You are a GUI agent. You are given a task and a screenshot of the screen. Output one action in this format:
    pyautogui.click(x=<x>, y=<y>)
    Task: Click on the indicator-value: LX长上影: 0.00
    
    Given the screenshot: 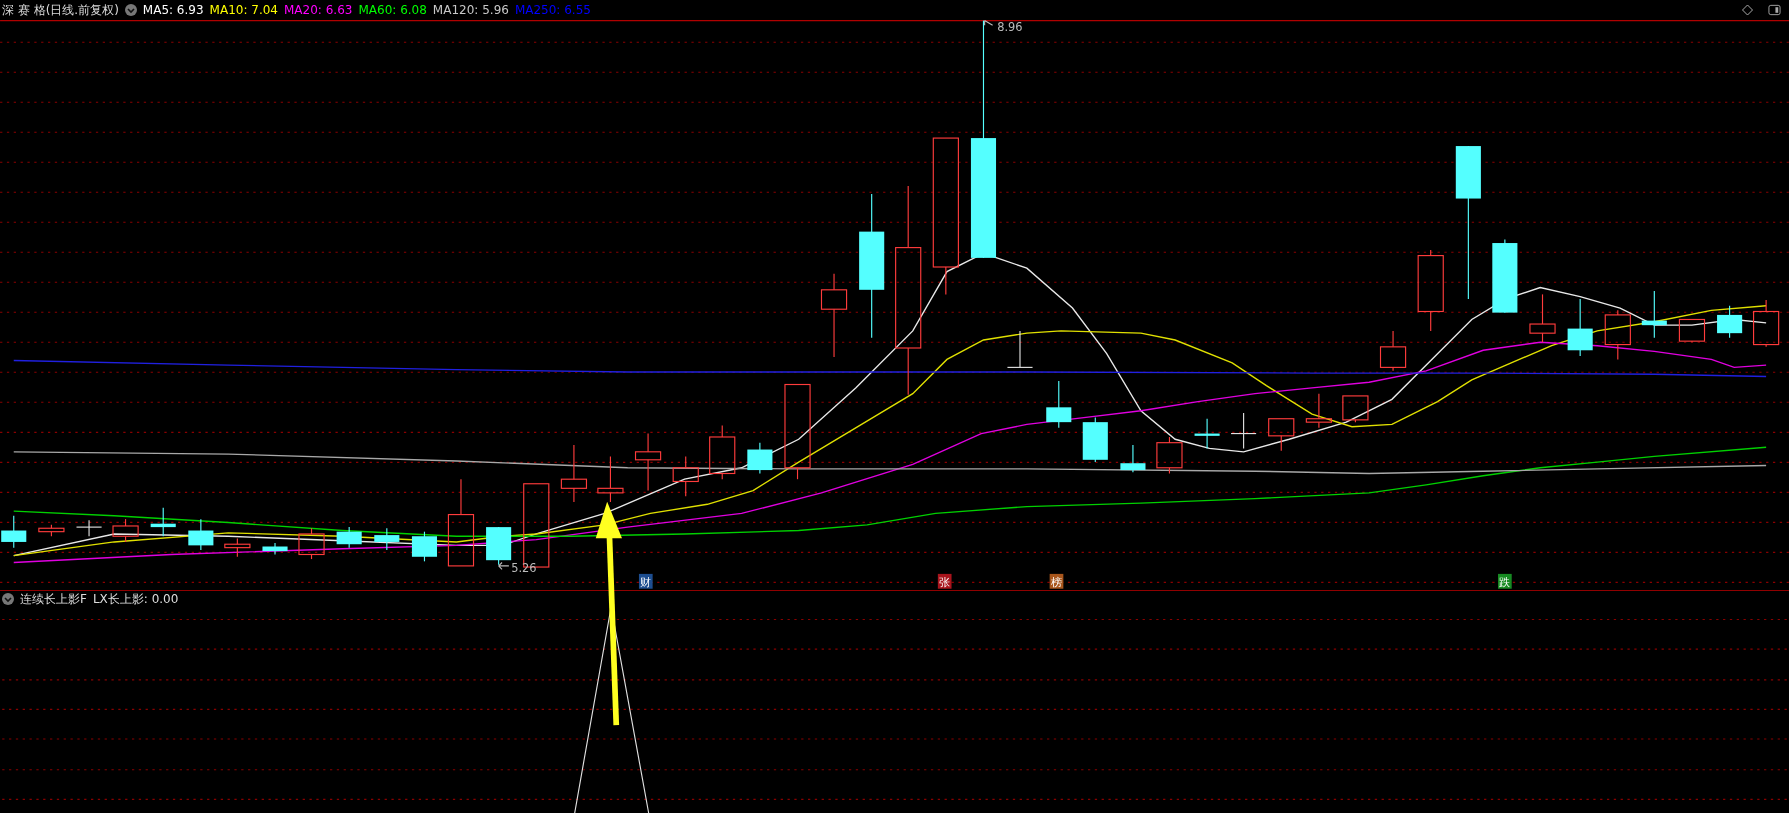 What is the action you would take?
    pyautogui.click(x=135, y=599)
    